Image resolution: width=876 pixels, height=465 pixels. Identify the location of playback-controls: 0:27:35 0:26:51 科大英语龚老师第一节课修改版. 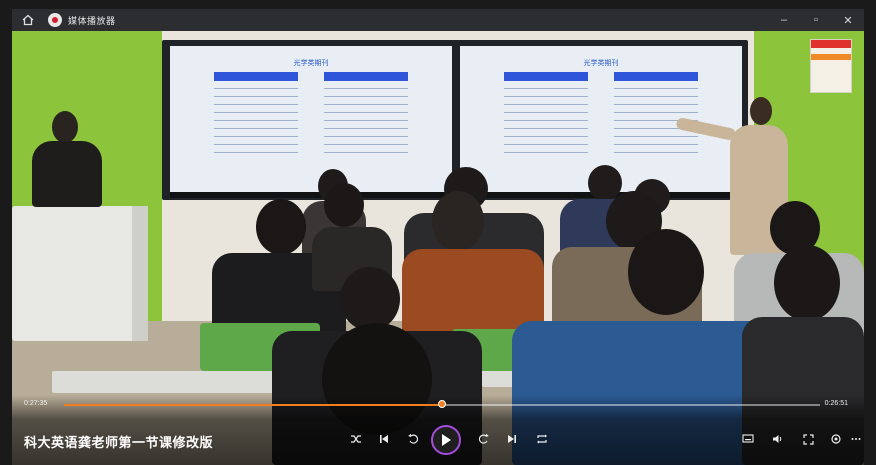
(438, 430).